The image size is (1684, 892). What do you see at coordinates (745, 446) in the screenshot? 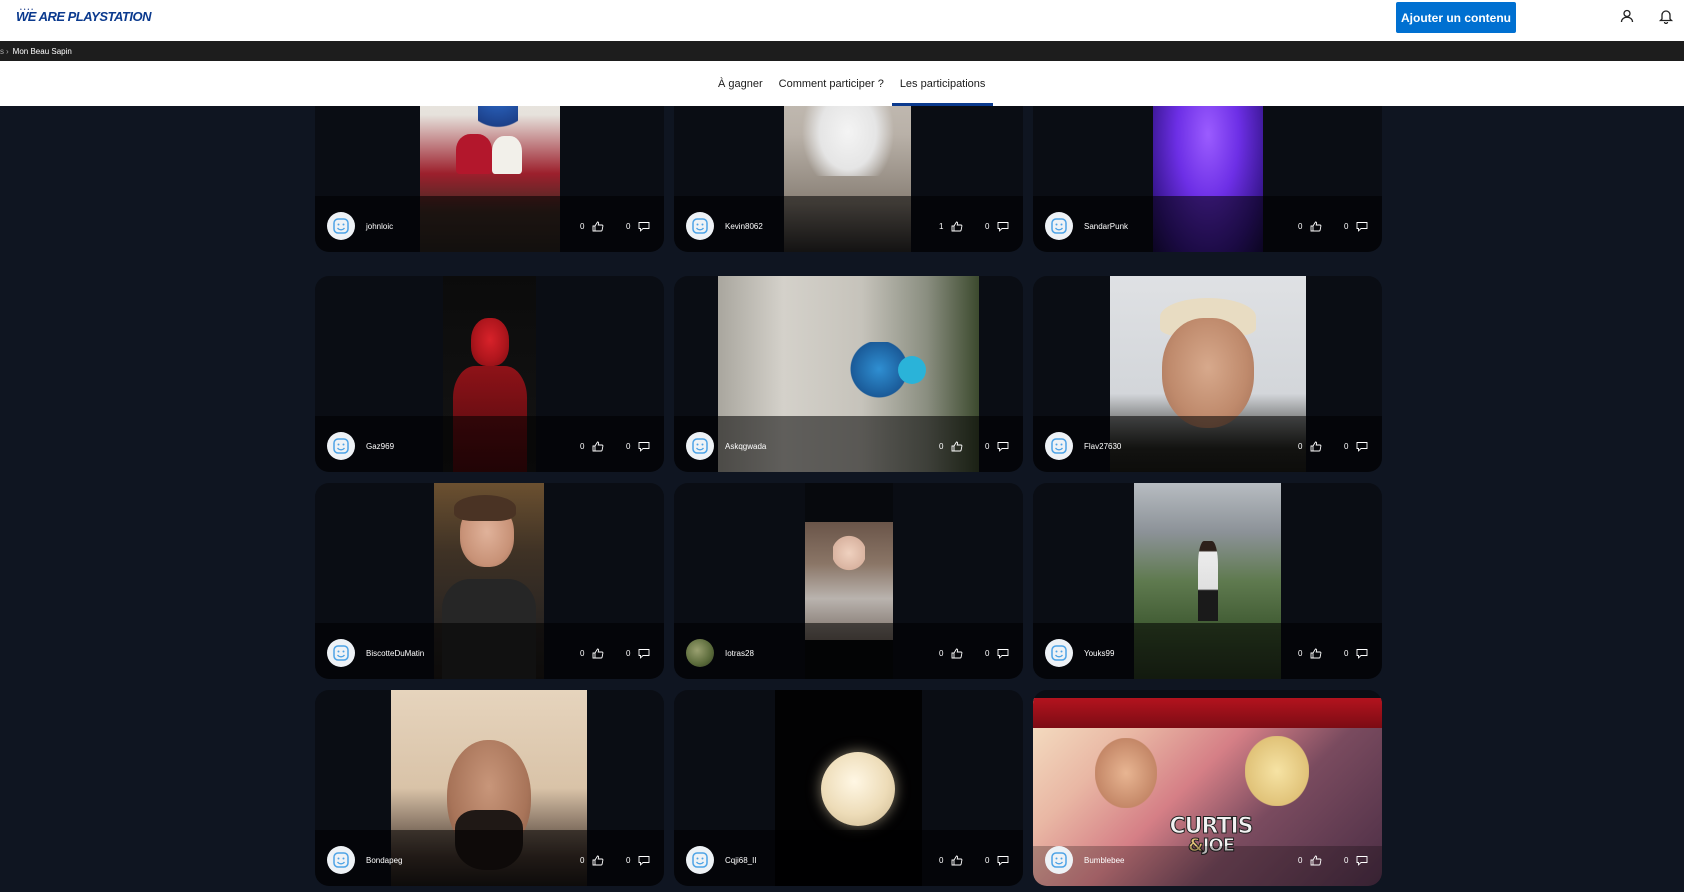
I see `entry-username: Askqgwada` at bounding box center [745, 446].